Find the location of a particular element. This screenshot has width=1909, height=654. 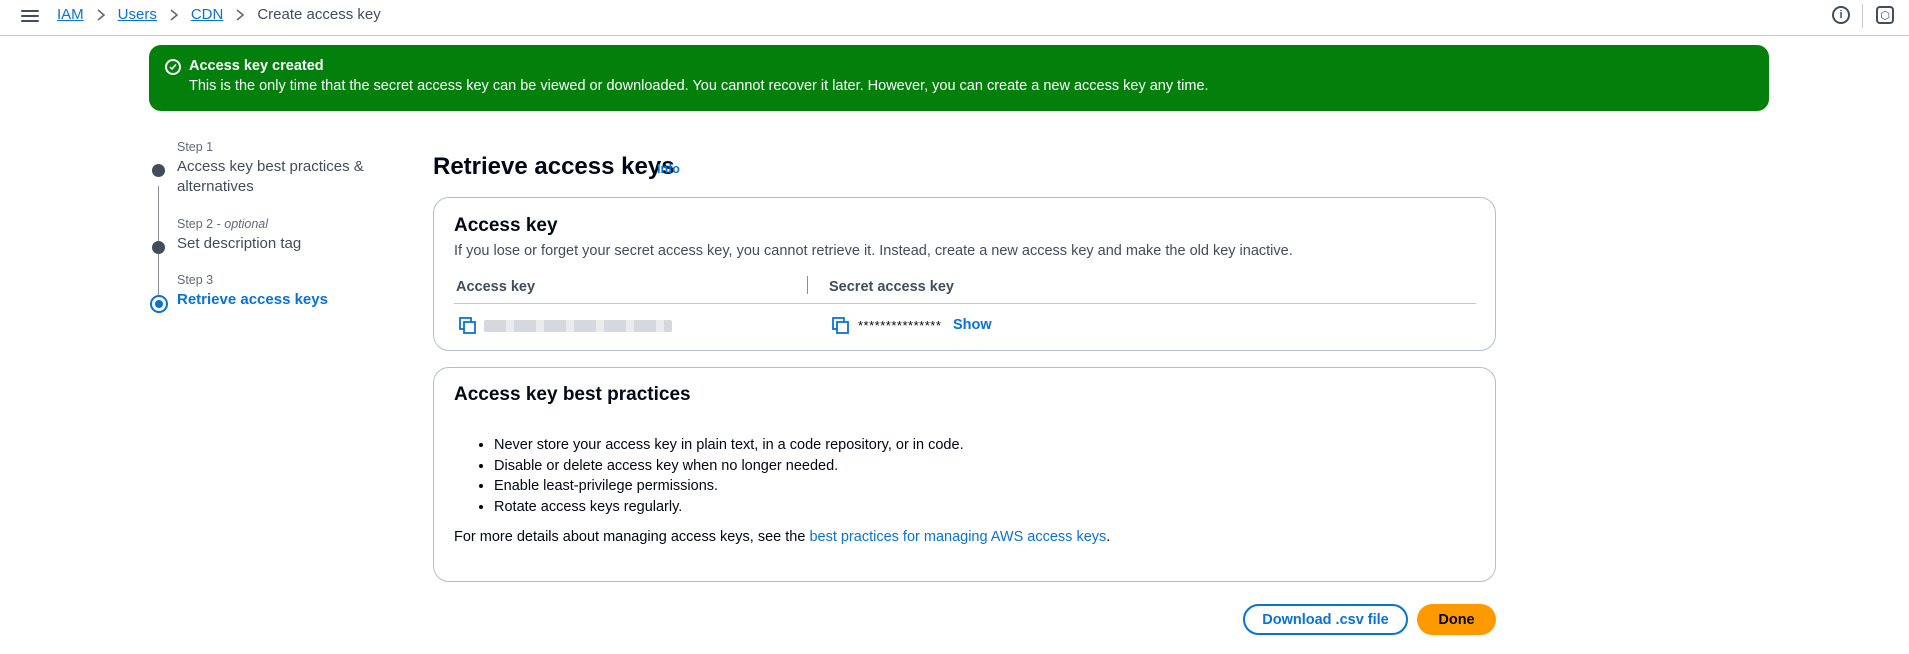

step-title: Access key best practices & alternatives is located at coordinates (270, 176).